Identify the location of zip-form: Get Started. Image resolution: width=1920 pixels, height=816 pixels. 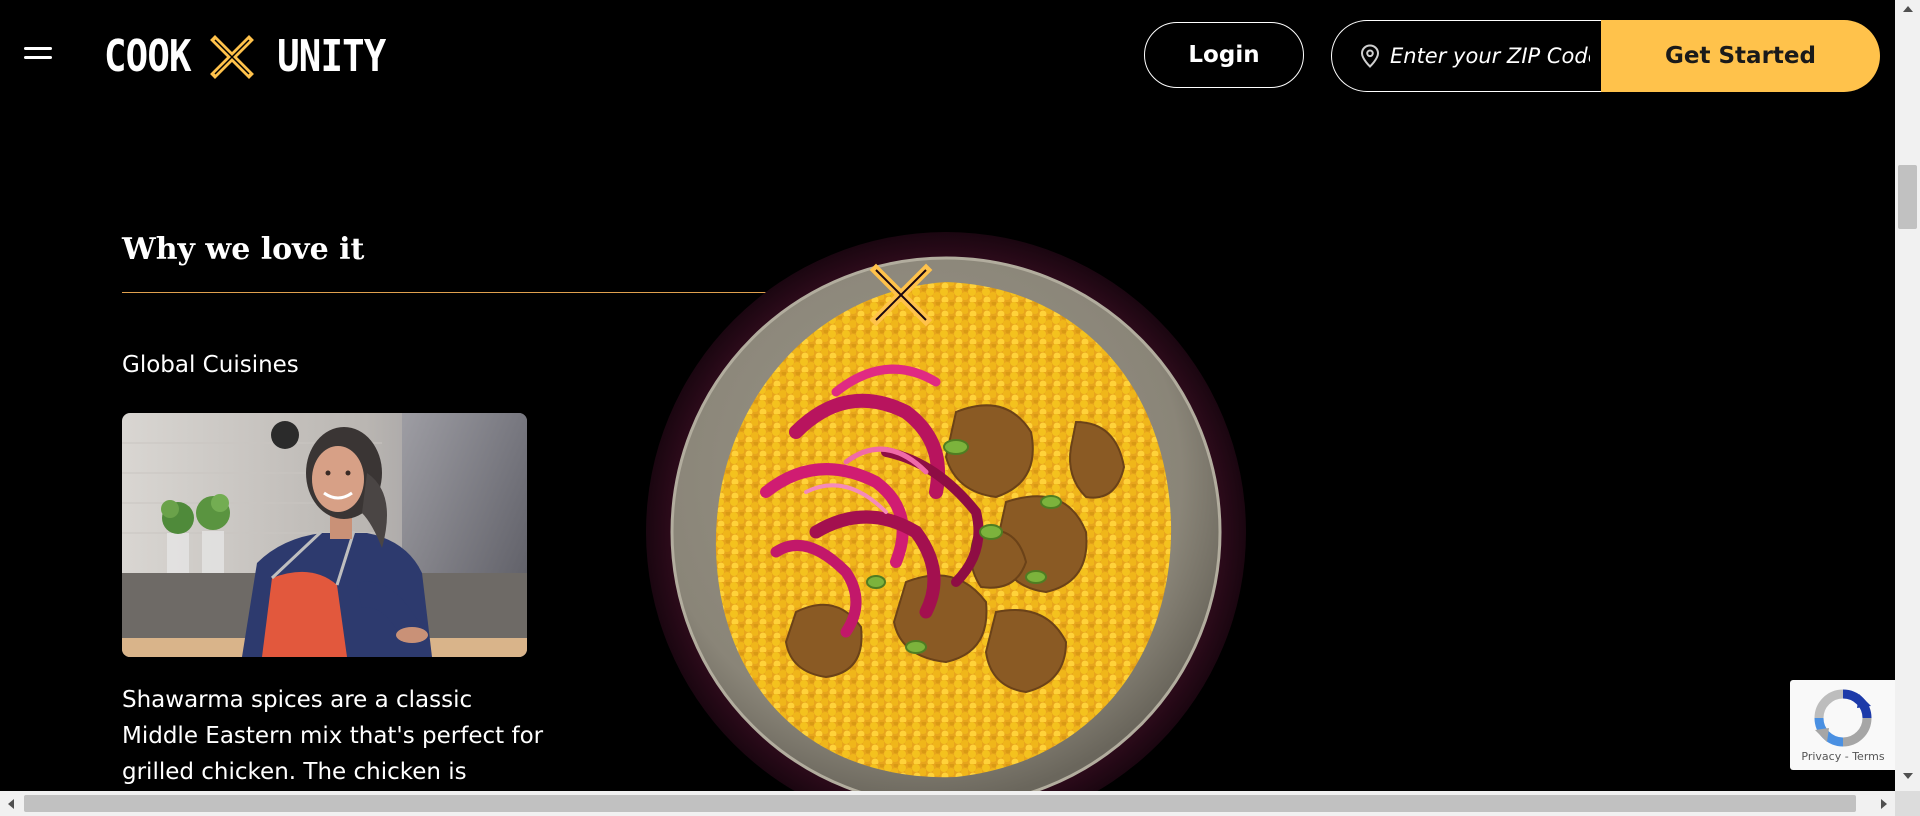
(1605, 56).